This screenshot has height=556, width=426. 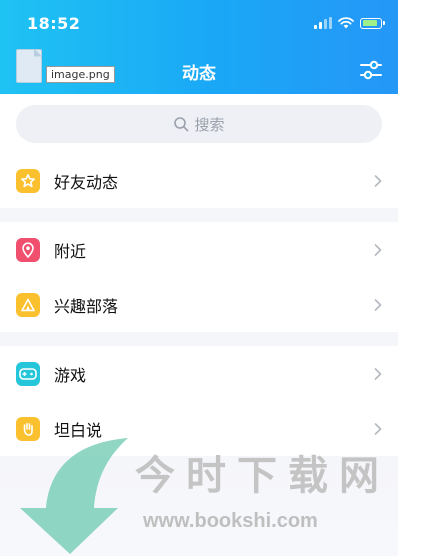 I want to click on list-group-feeds: 好友动态, so click(x=199, y=180).